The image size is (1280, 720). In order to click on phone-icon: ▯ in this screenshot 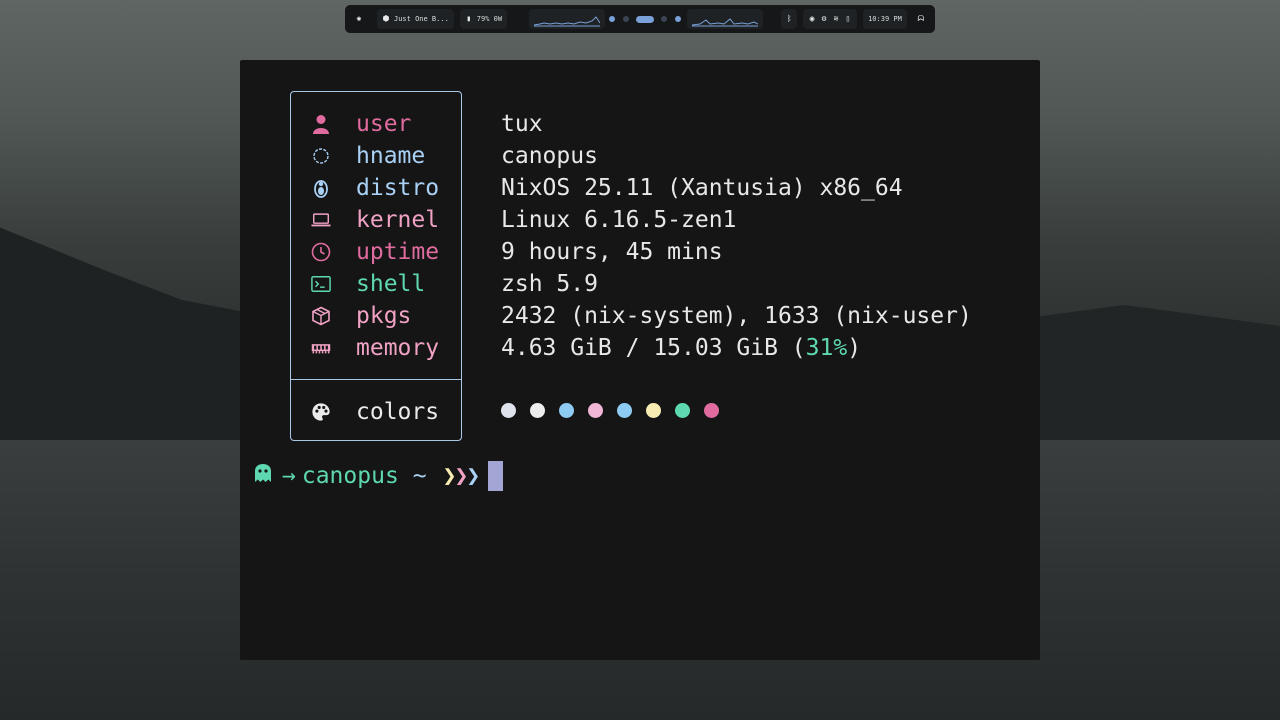, I will do `click(848, 19)`.